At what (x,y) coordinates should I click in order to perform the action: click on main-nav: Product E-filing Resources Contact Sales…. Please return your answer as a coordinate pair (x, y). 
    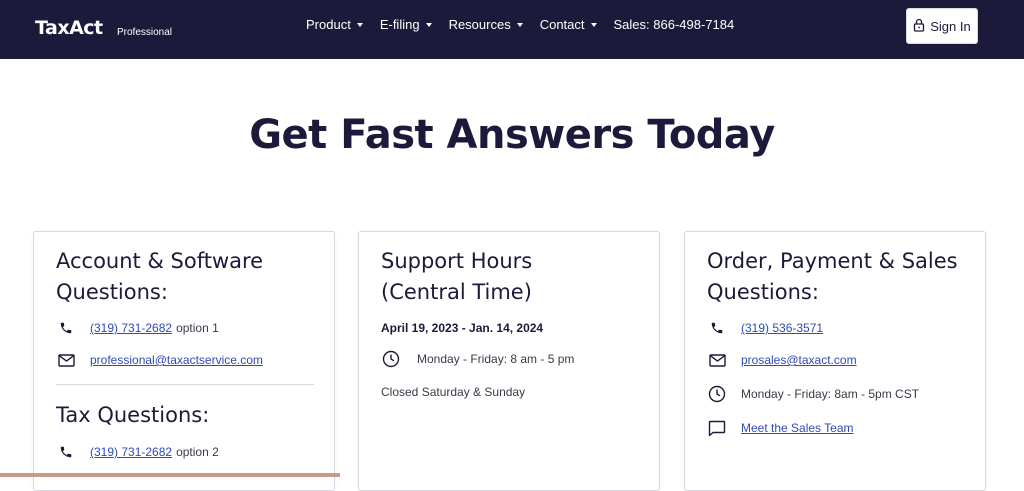
    Looking at the image, I should click on (520, 24).